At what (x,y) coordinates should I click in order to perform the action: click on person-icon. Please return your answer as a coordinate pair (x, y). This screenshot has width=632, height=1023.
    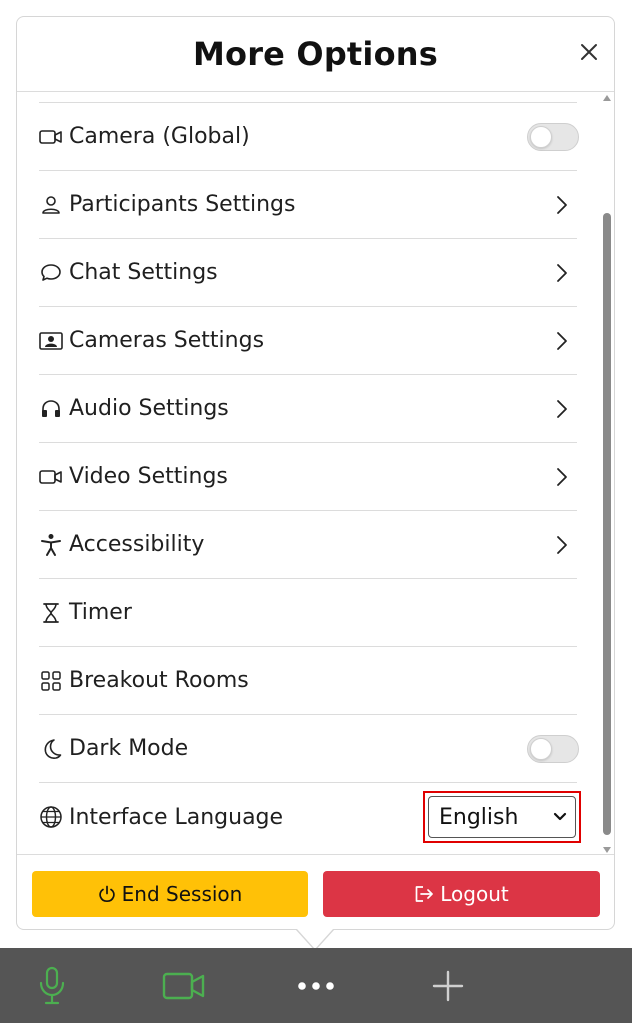
    Looking at the image, I should click on (51, 205).